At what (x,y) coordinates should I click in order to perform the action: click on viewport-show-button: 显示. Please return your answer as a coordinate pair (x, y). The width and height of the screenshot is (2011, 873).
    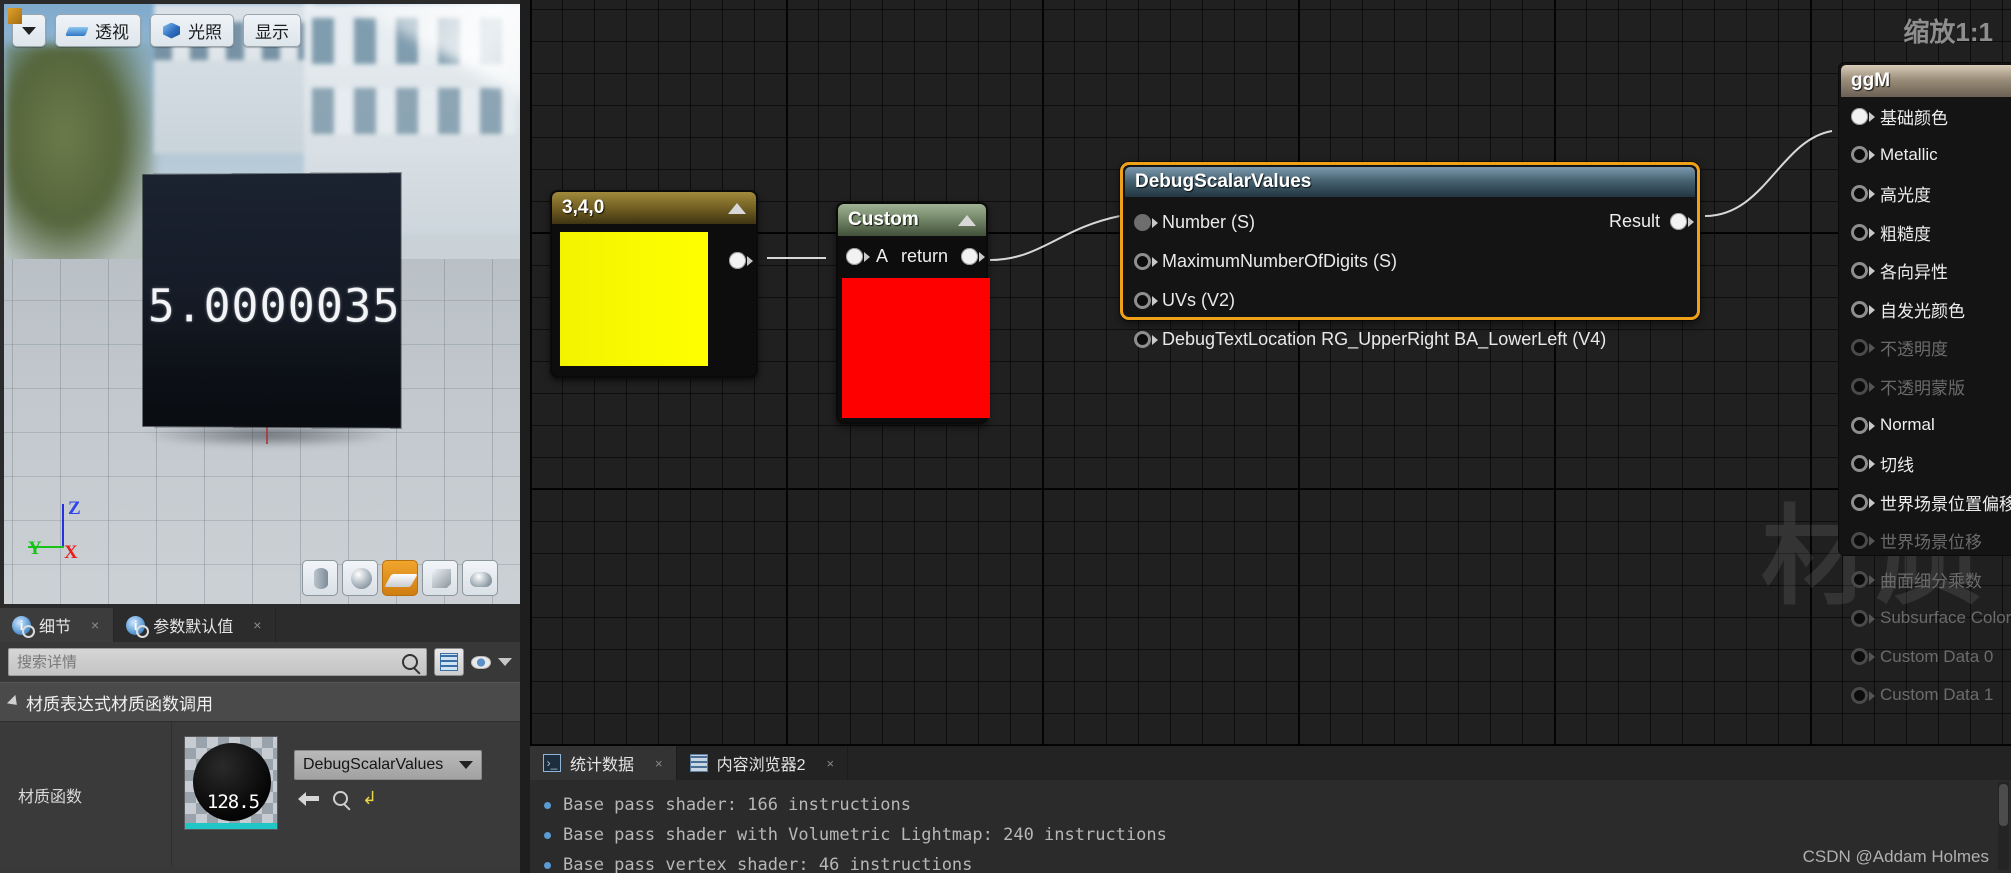
    Looking at the image, I should click on (272, 30).